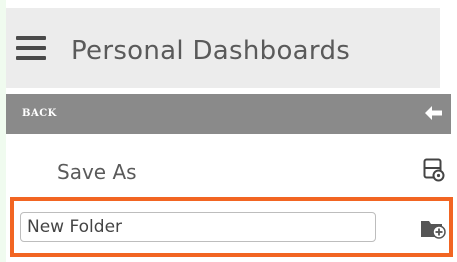 This screenshot has width=457, height=262. What do you see at coordinates (211, 51) in the screenshot?
I see `page-title: Personal Dashboards` at bounding box center [211, 51].